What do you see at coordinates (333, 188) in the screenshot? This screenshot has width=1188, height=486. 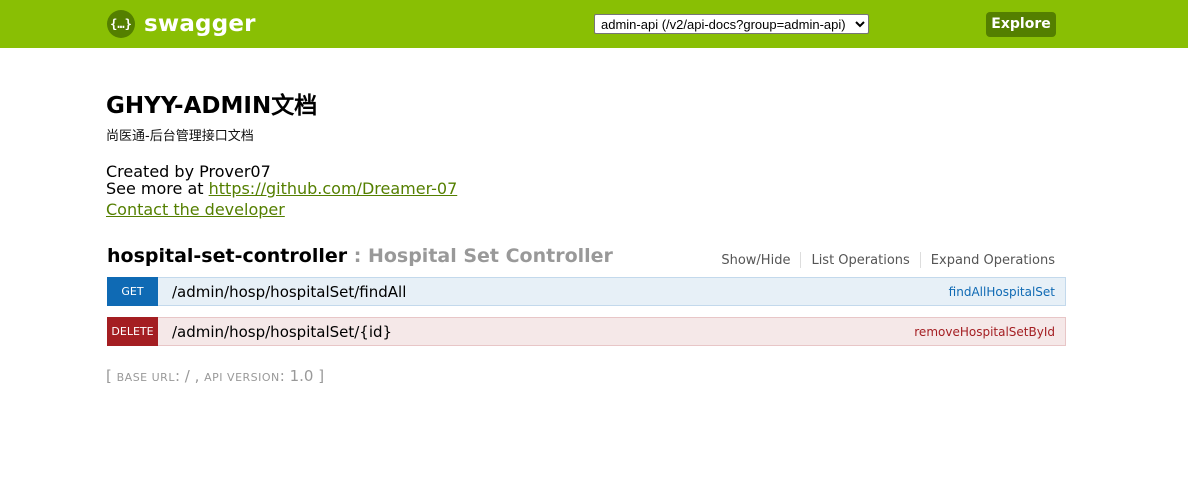 I see `github-link: https://github.com/Dreamer-07` at bounding box center [333, 188].